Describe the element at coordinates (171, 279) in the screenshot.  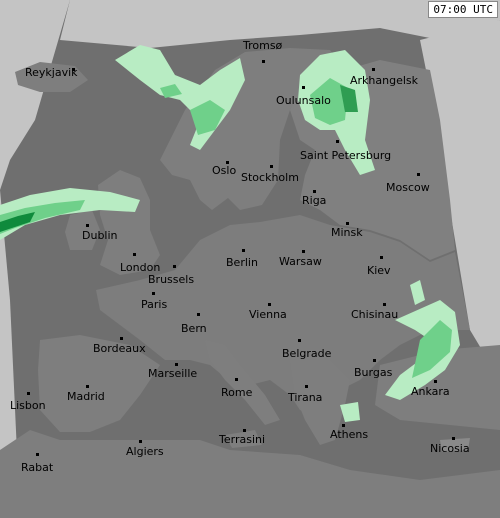
I see `city-label-brussels: Brussels` at that location.